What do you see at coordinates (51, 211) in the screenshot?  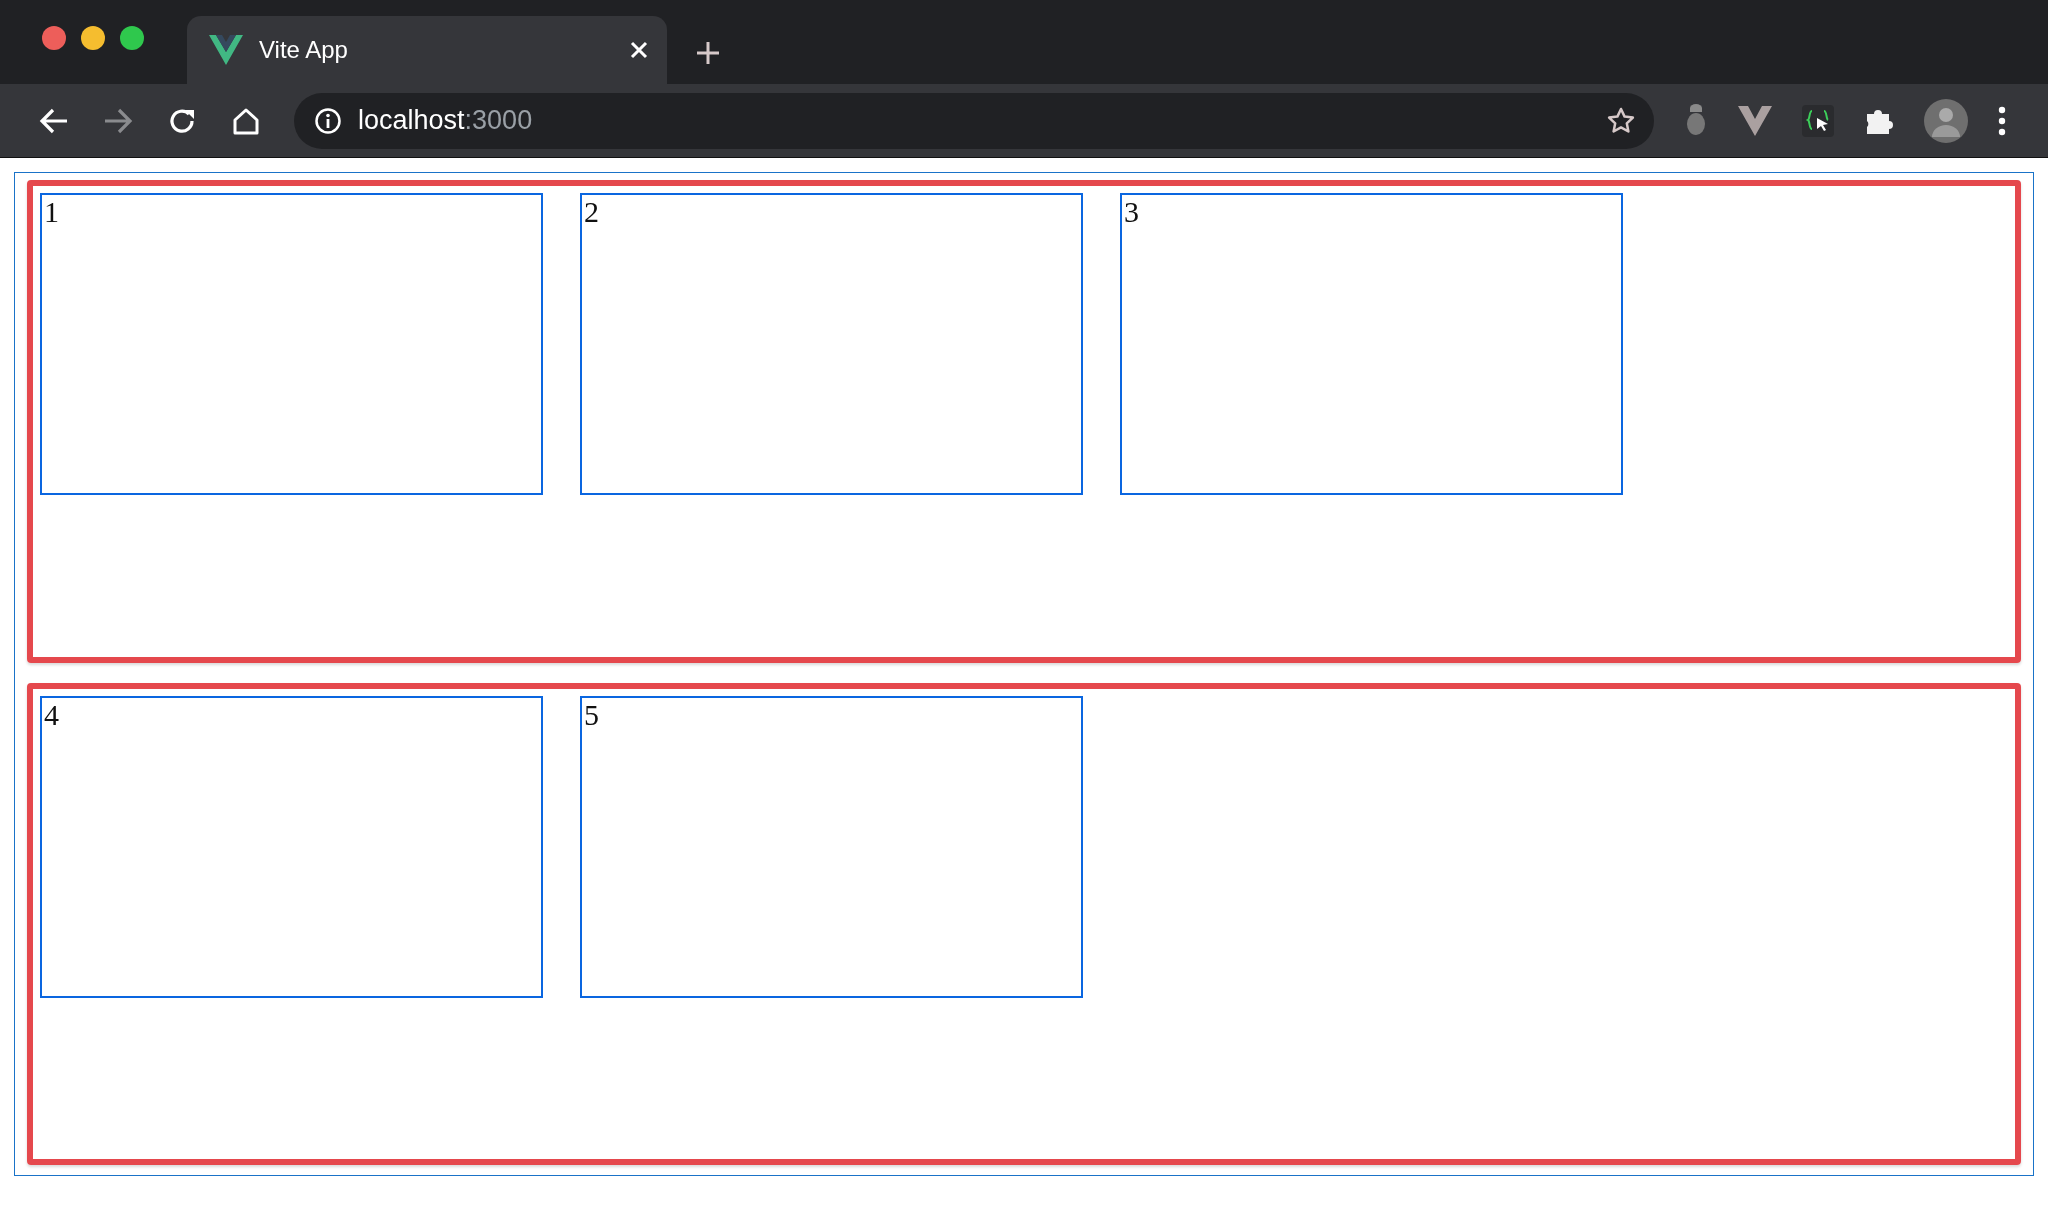 I see `item-number: 1` at bounding box center [51, 211].